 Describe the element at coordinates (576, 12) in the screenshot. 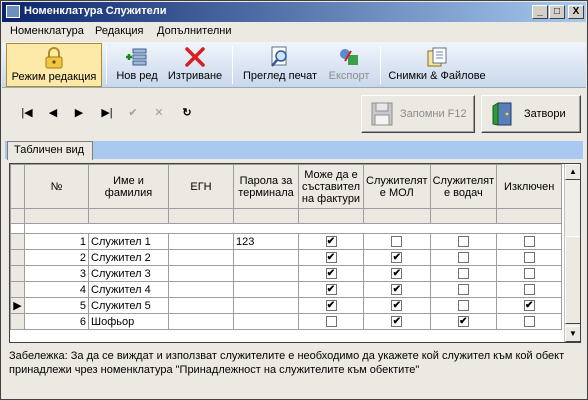

I see `close-window-button: X` at that location.